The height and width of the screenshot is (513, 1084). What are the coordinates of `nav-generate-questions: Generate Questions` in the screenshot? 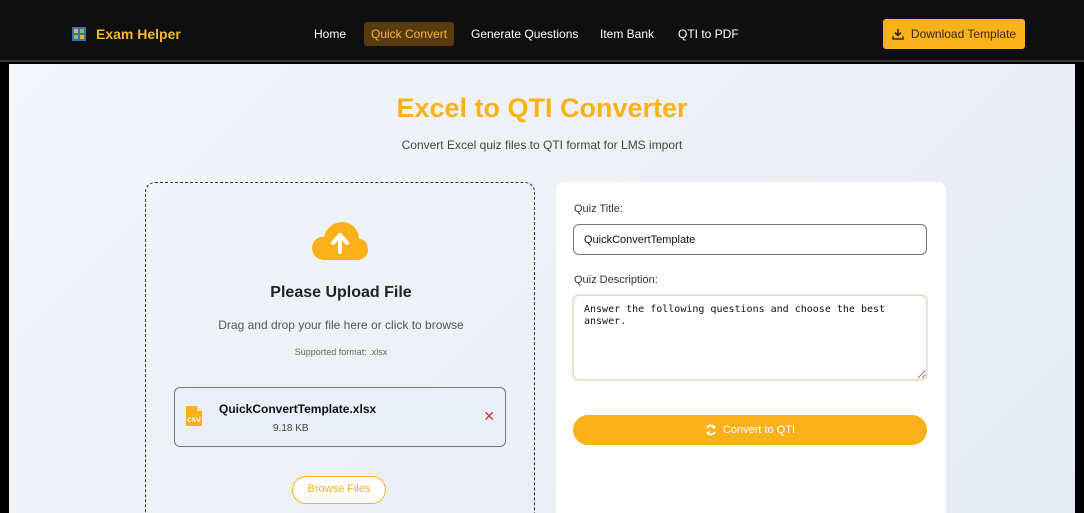 It's located at (524, 34).